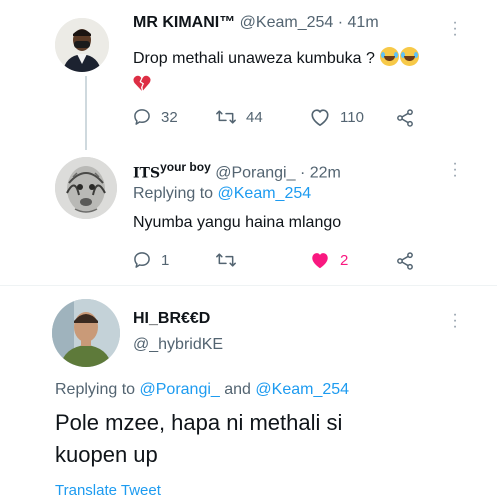 This screenshot has height=504, width=497. Describe the element at coordinates (142, 86) in the screenshot. I see `broken-heart-emoji` at that location.